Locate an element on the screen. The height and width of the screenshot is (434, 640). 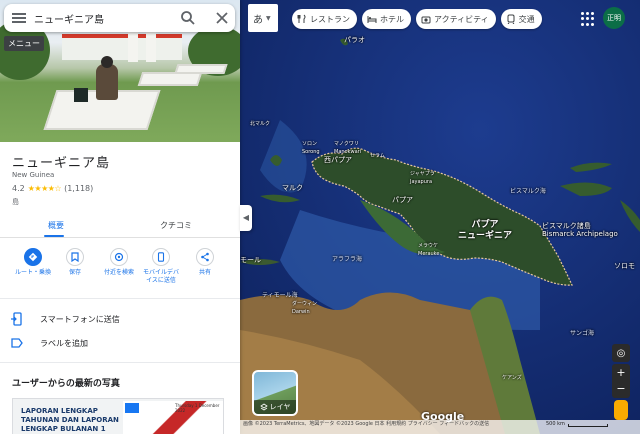
directions-label: ルート・乗換 is located at coordinates (32, 272).